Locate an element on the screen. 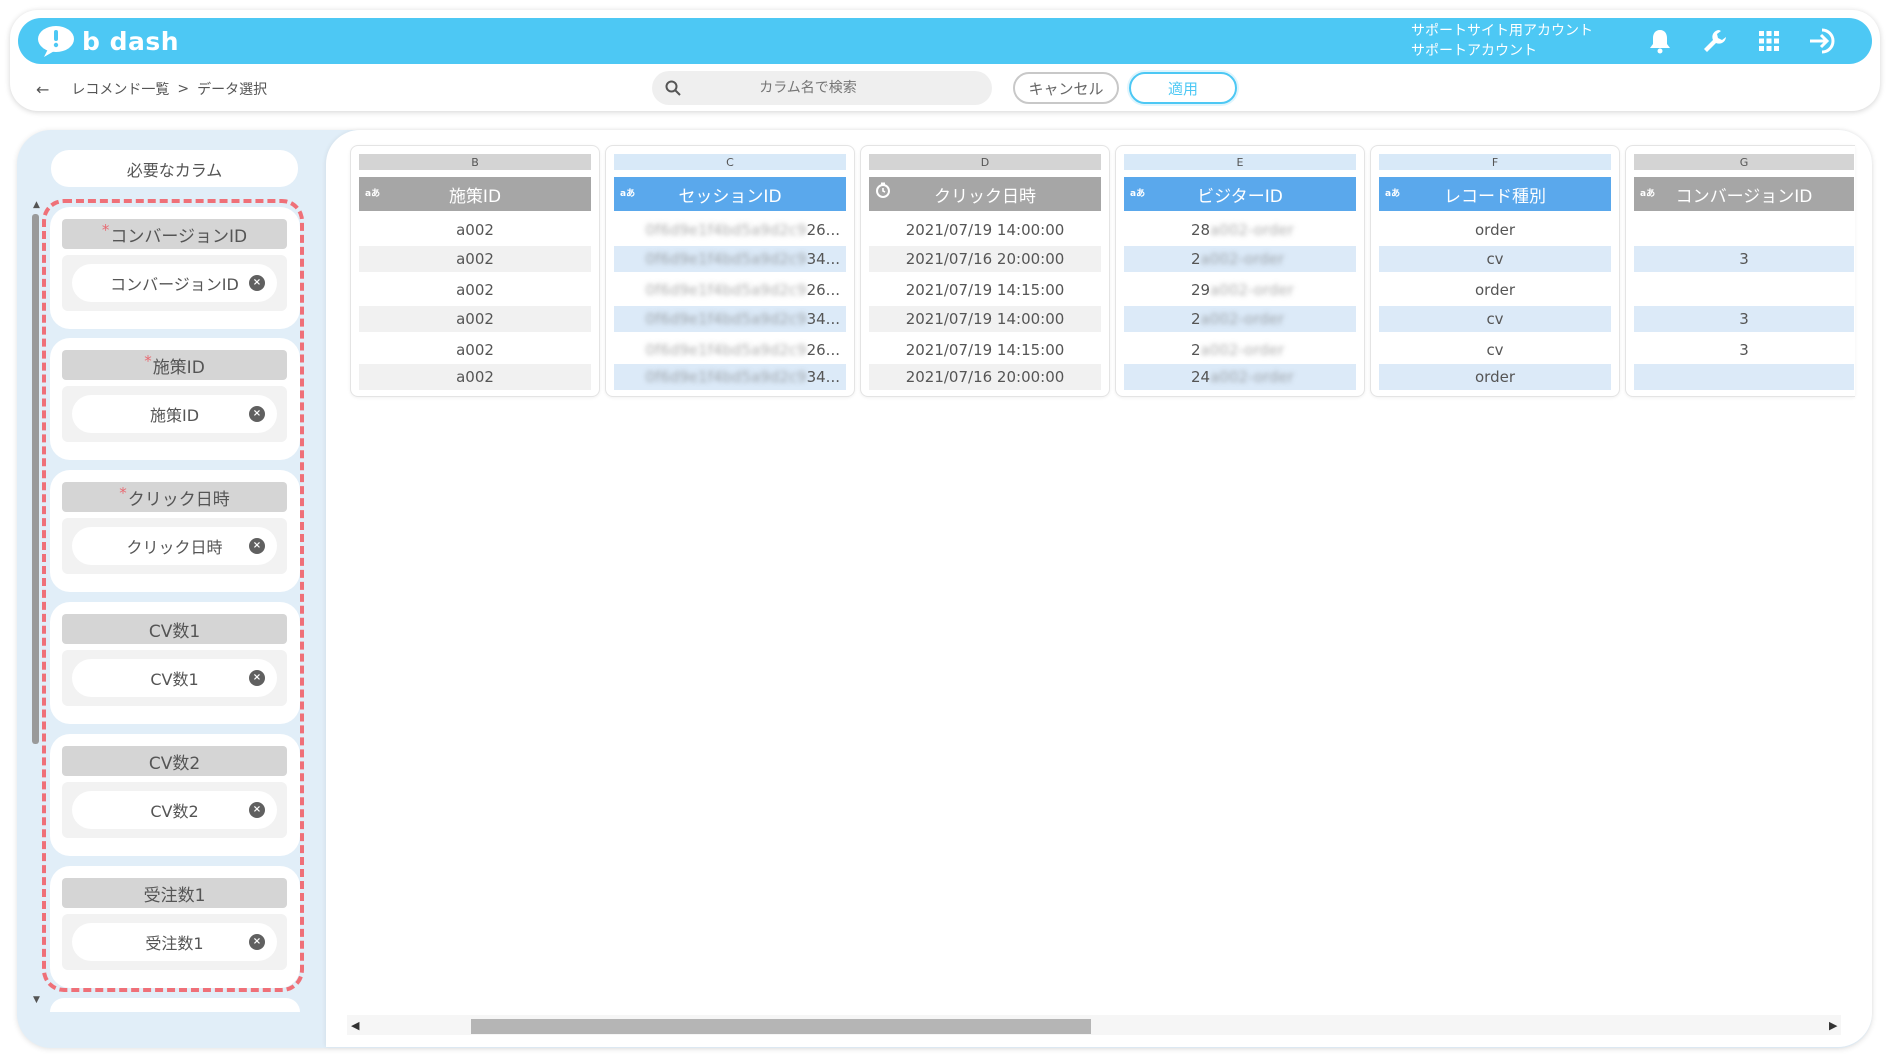 Image resolution: width=1890 pixels, height=1063 pixels. column-header: aあ セッションID is located at coordinates (730, 194).